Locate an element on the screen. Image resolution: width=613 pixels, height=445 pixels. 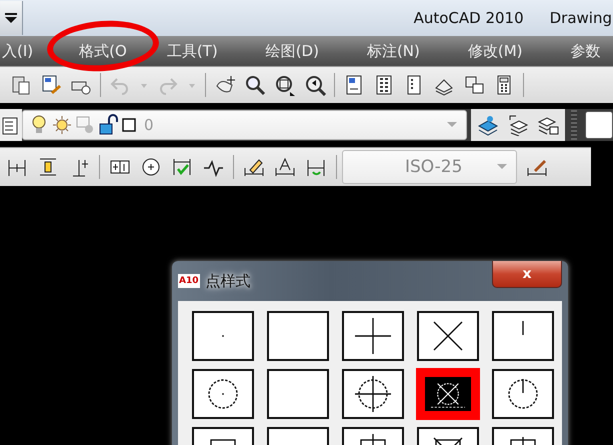
quick-access-button is located at coordinates (11, 18).